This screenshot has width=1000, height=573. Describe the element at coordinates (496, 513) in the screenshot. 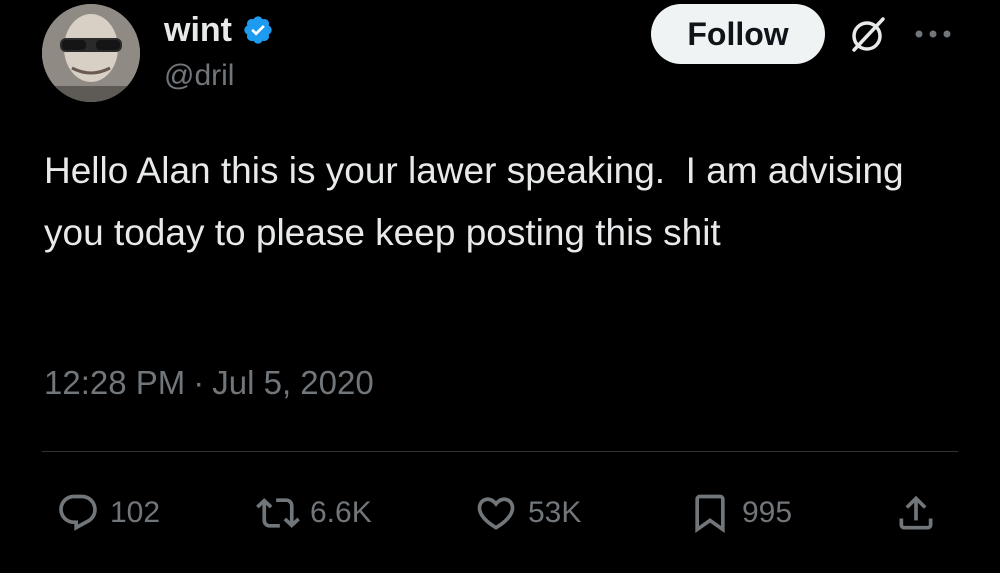

I see `like-icon` at that location.